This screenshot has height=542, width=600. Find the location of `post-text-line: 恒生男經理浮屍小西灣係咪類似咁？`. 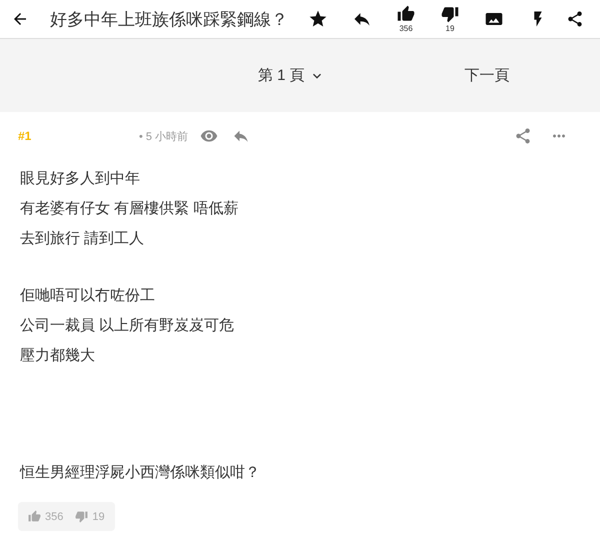

post-text-line: 恒生男經理浮屍小西灣係咪類似咁？ is located at coordinates (140, 473).